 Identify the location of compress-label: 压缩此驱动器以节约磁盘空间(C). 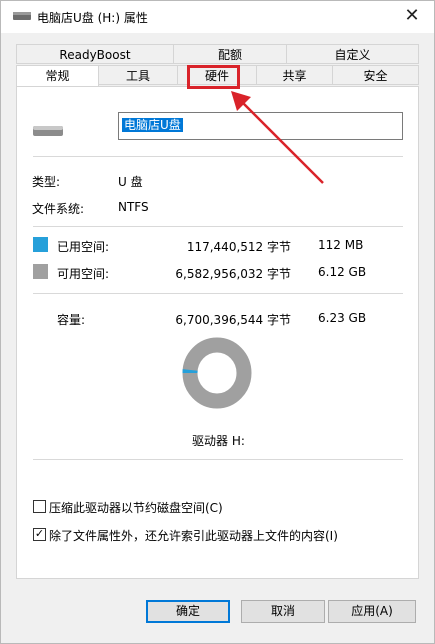
(136, 508).